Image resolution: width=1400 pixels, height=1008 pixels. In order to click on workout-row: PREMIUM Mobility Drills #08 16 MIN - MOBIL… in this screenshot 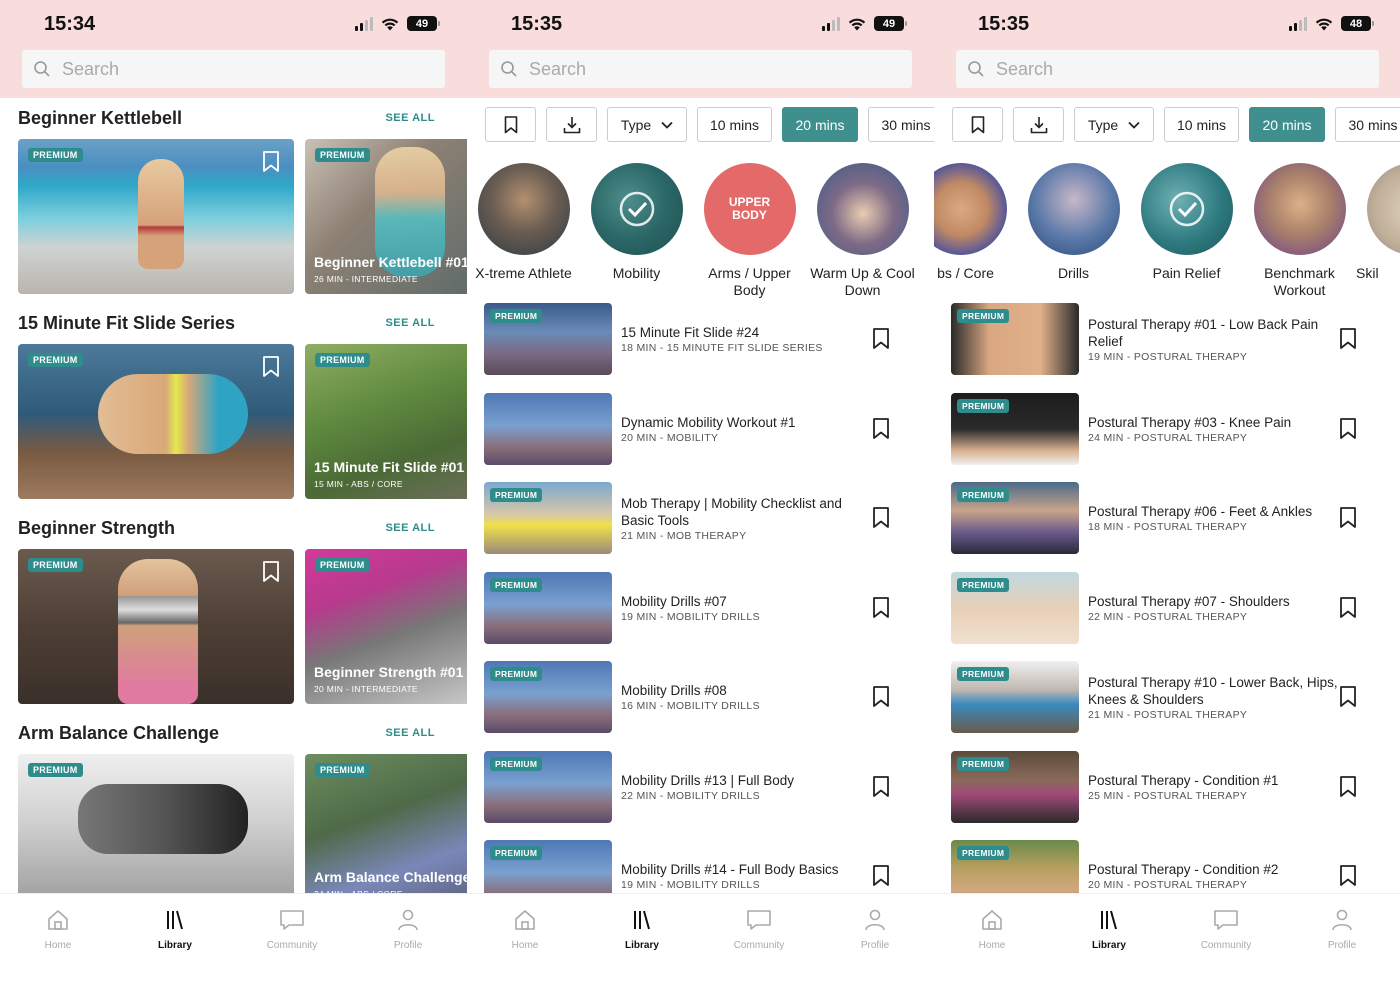, I will do `click(704, 697)`.